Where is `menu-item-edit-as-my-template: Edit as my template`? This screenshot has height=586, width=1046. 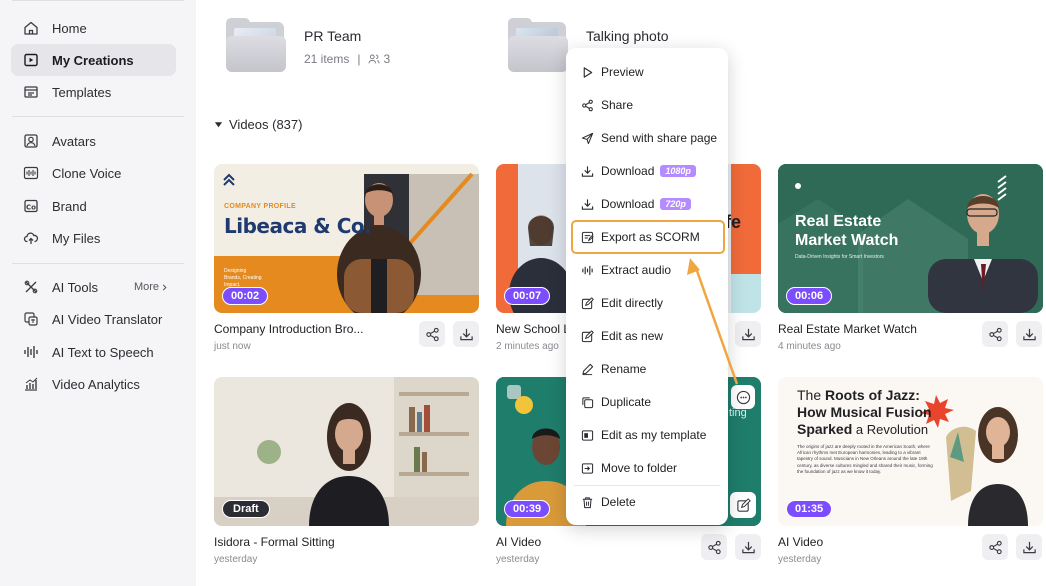 menu-item-edit-as-my-template: Edit as my template is located at coordinates (647, 435).